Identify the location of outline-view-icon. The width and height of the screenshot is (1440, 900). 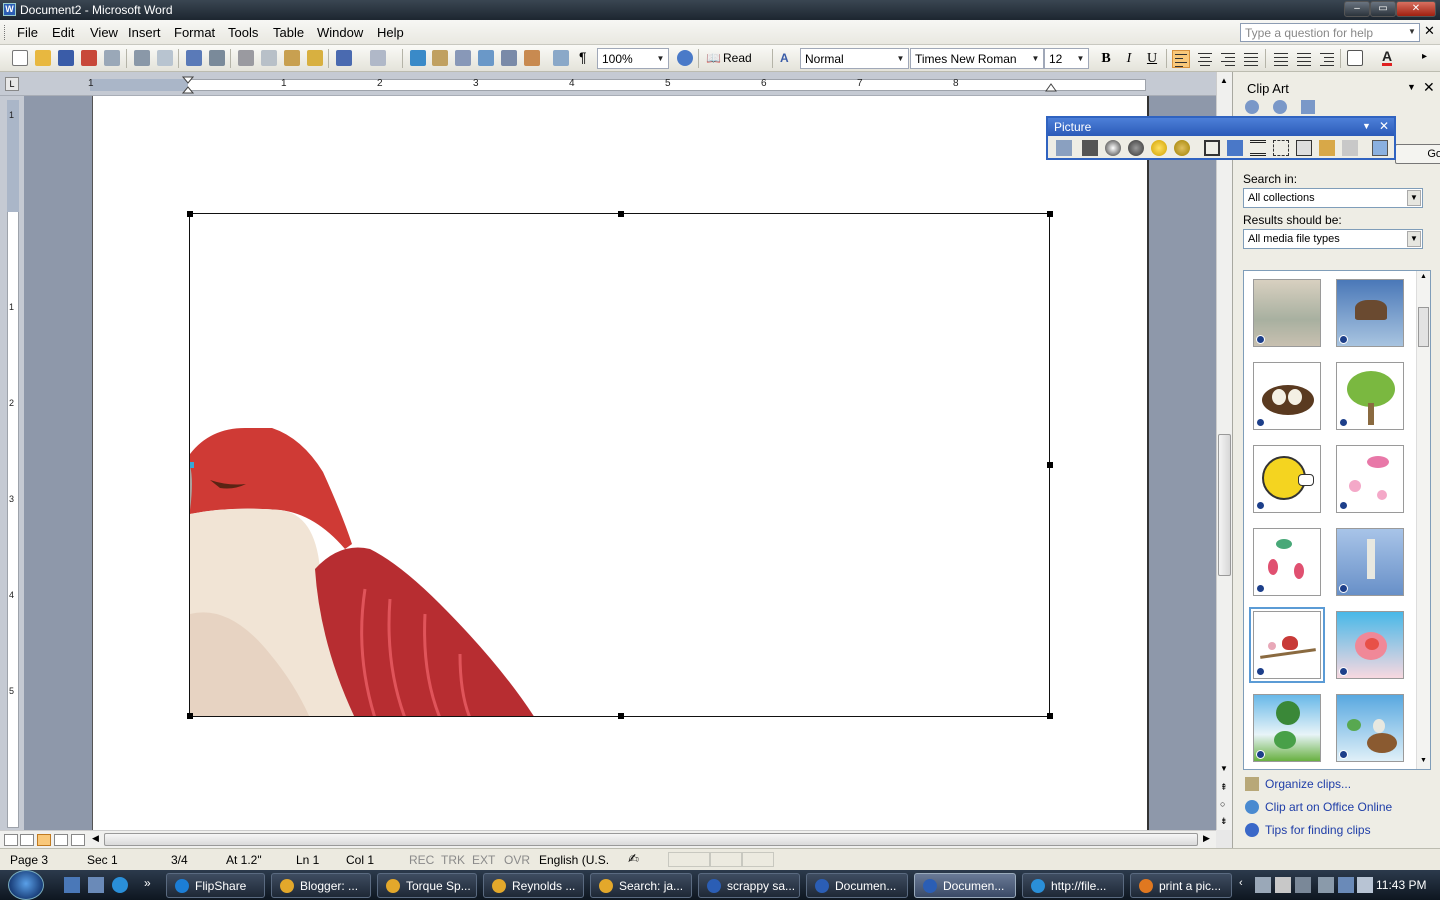
(61, 840).